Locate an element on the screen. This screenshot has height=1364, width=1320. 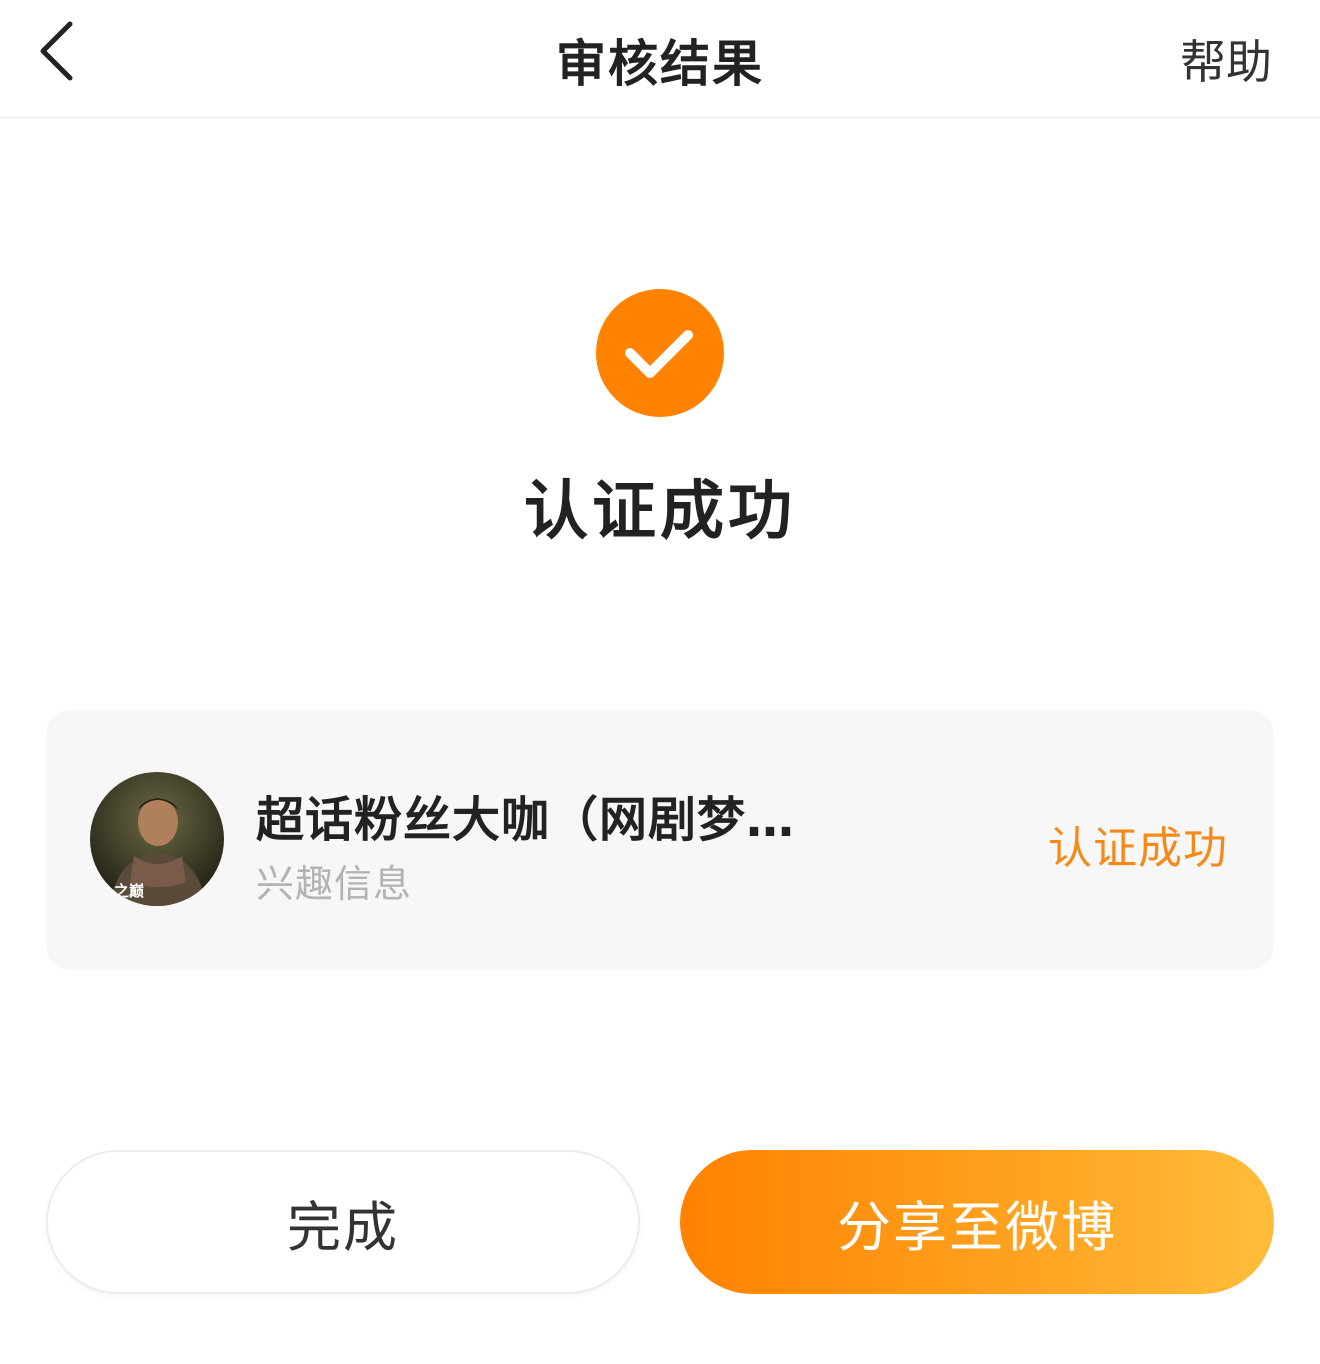
avatar-caption: 之巅 is located at coordinates (129, 891).